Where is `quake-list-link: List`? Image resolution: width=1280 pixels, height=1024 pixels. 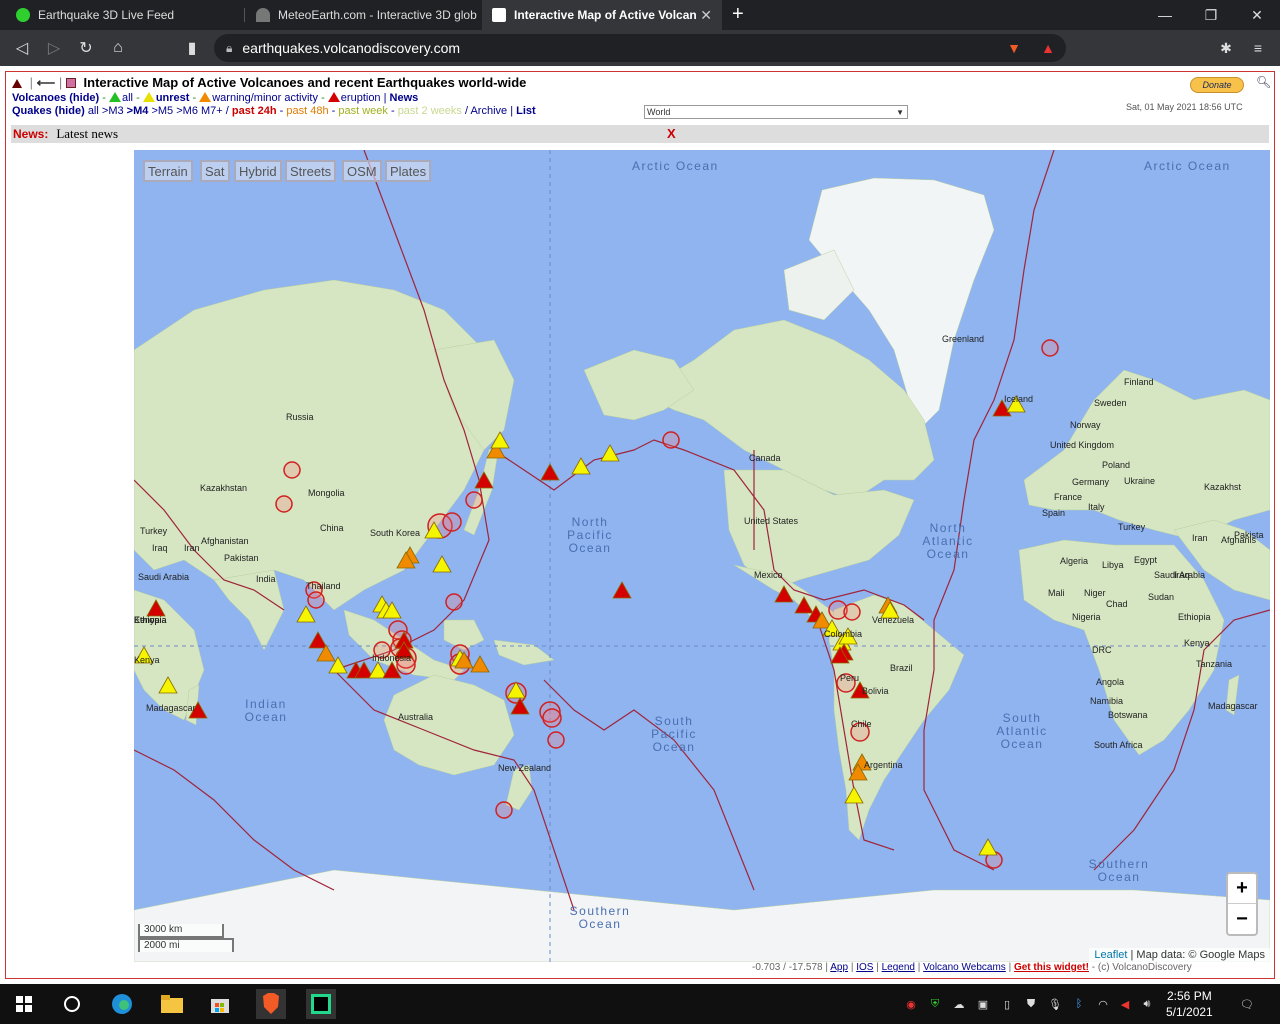
quake-list-link: List is located at coordinates (526, 111).